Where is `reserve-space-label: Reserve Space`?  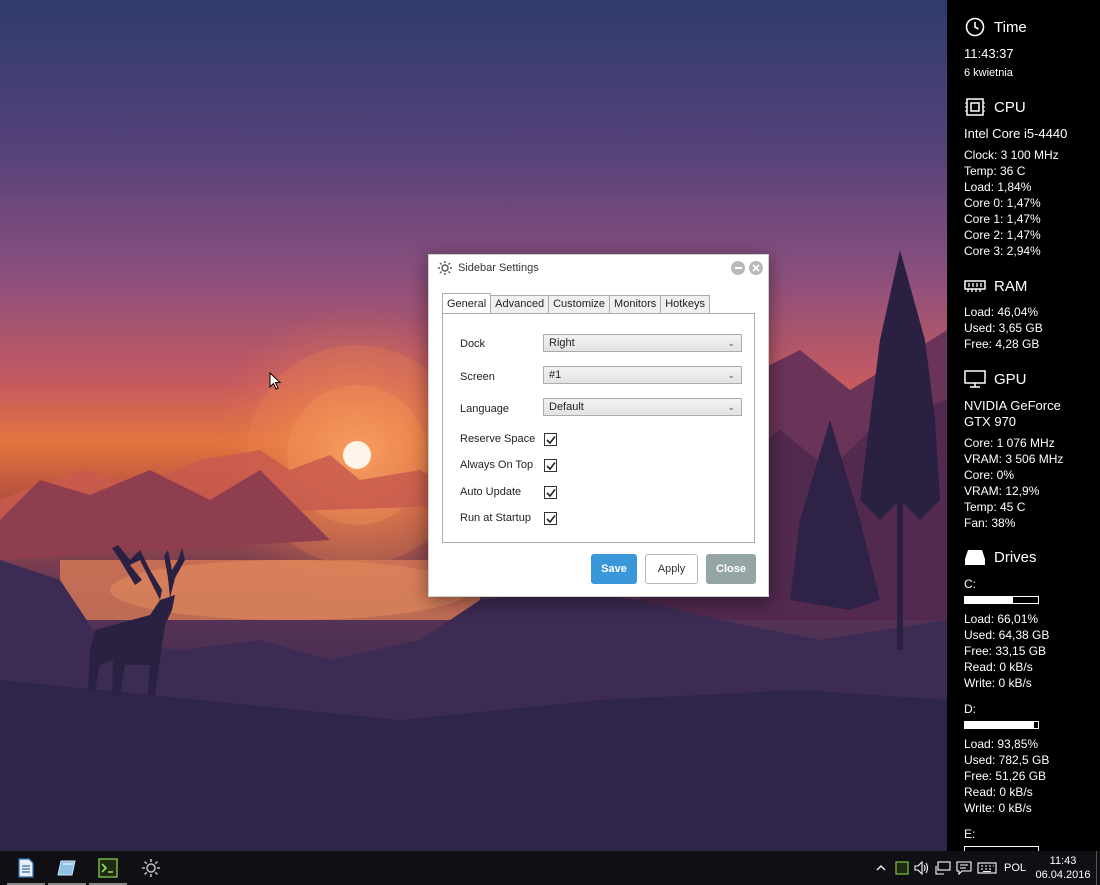
reserve-space-label: Reserve Space is located at coordinates (498, 439).